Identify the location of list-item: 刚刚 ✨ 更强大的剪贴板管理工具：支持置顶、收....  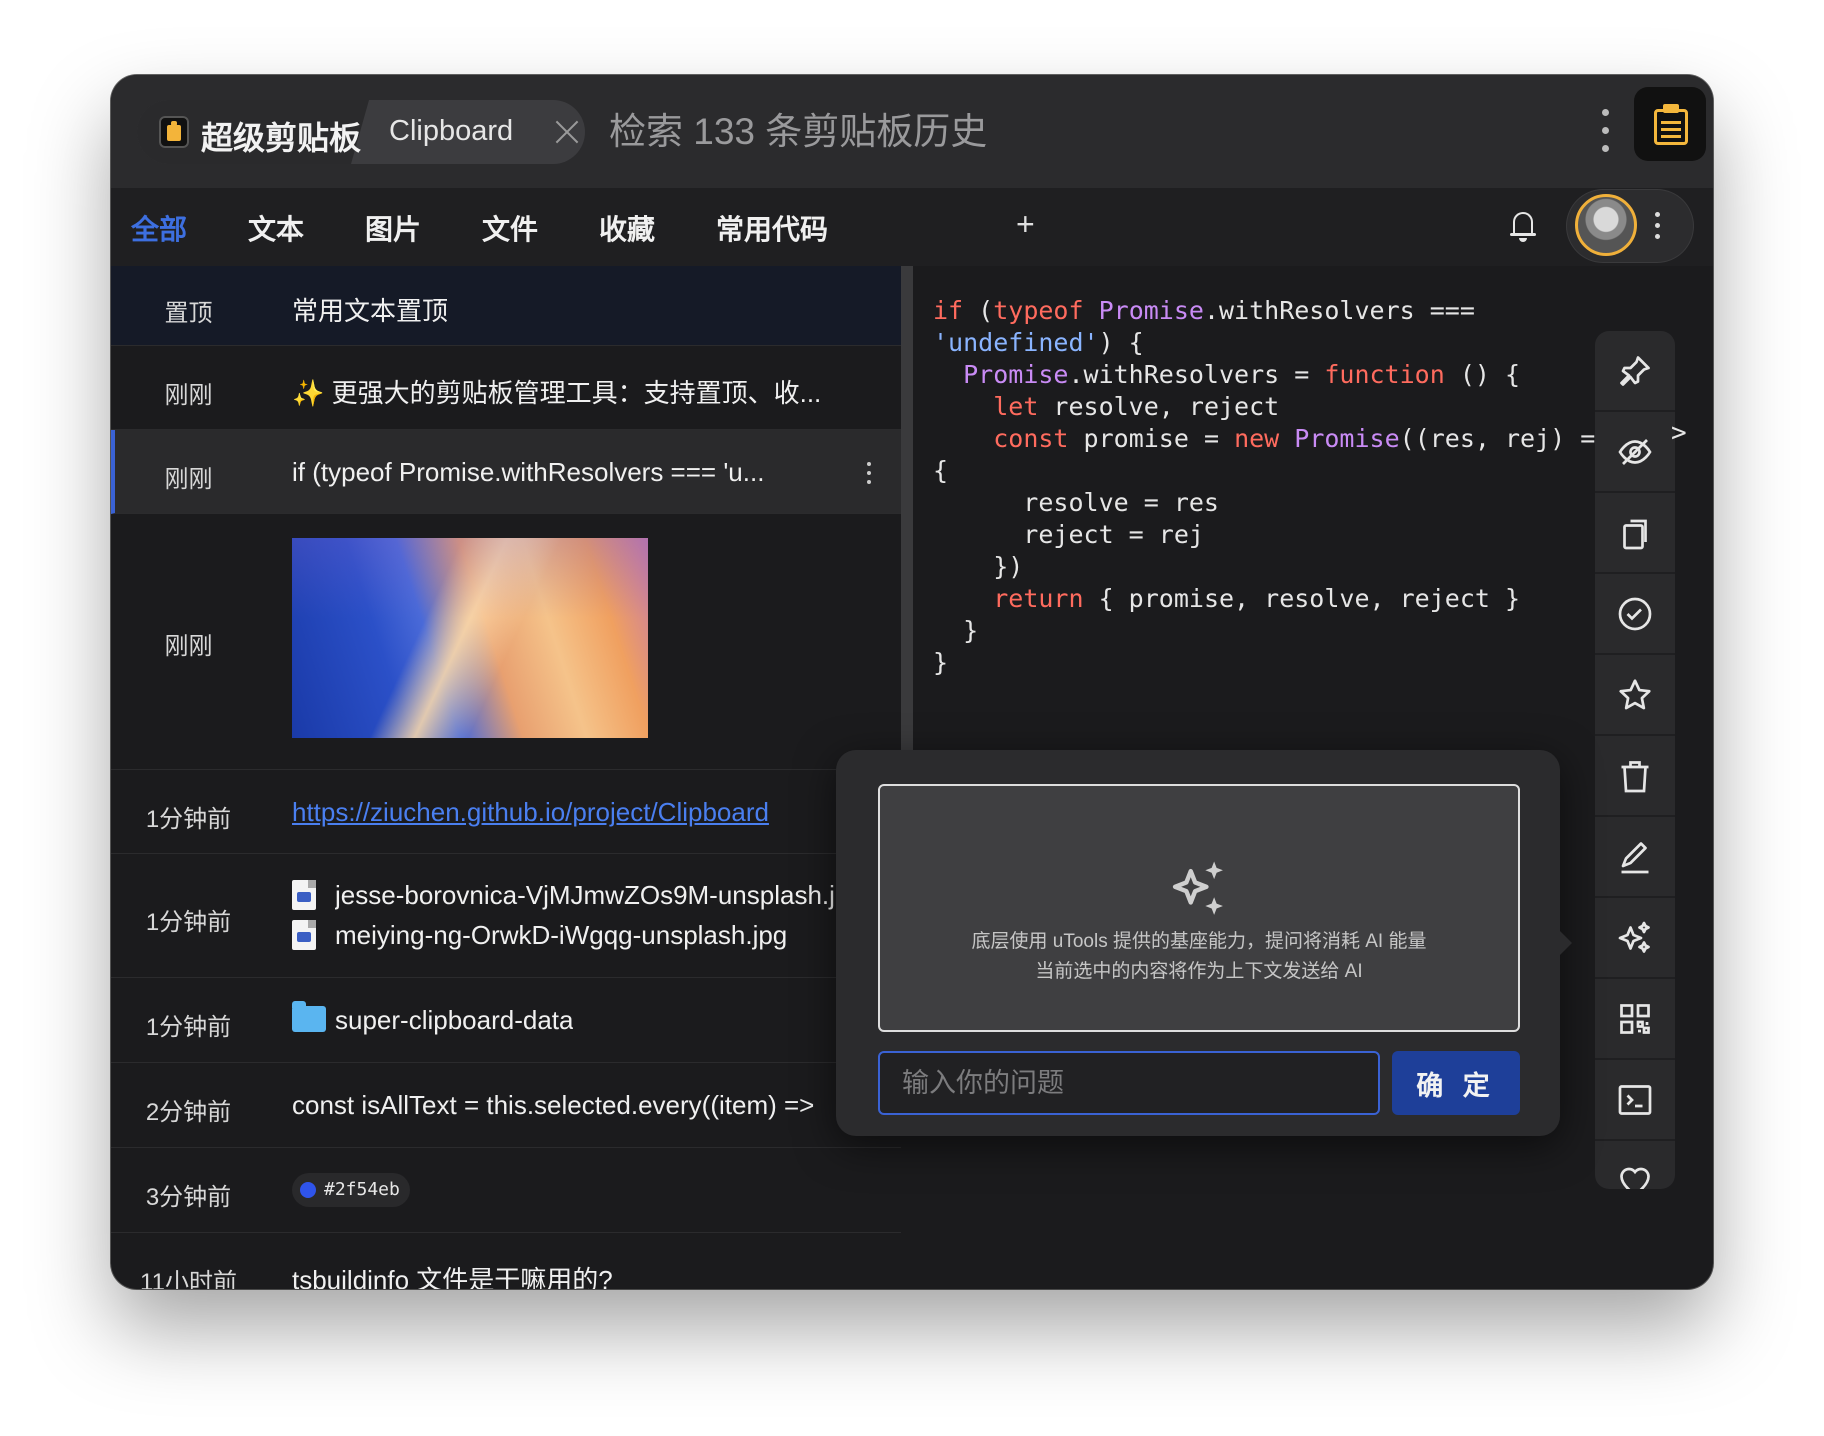
(506, 388).